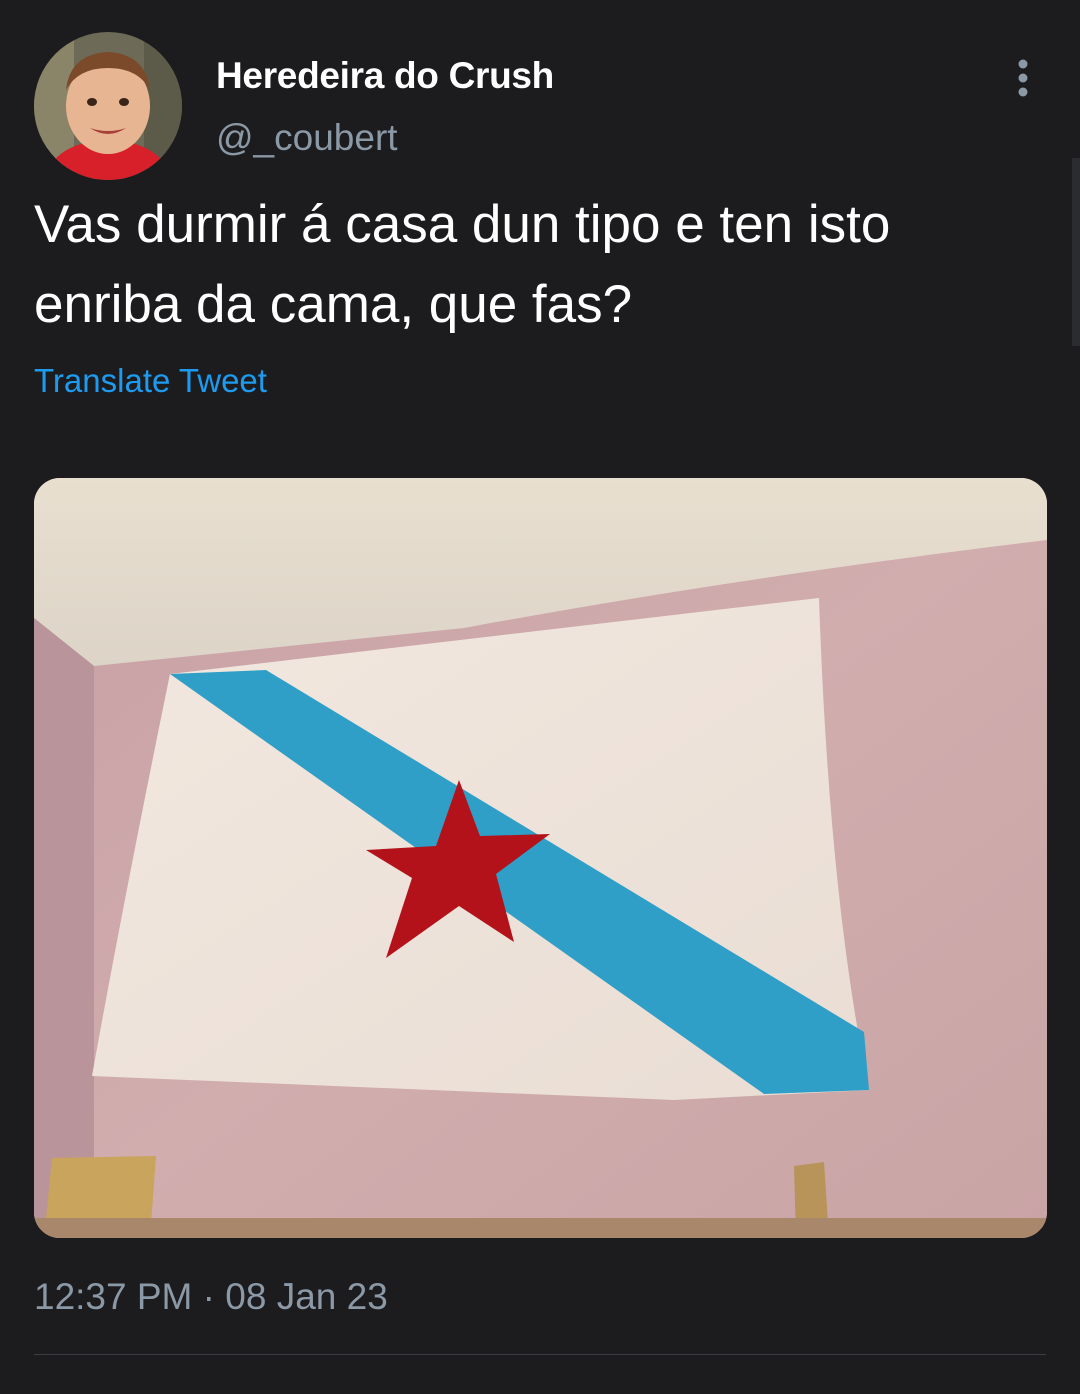 The width and height of the screenshot is (1080, 1394). Describe the element at coordinates (385, 138) in the screenshot. I see `user-handle: @_coubert` at that location.